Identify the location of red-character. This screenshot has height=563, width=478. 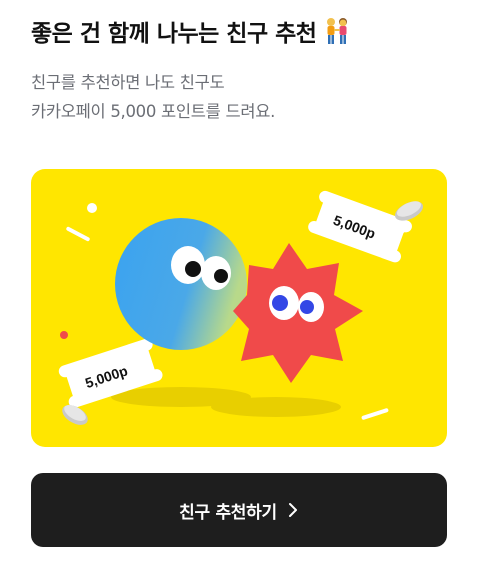
(298, 313).